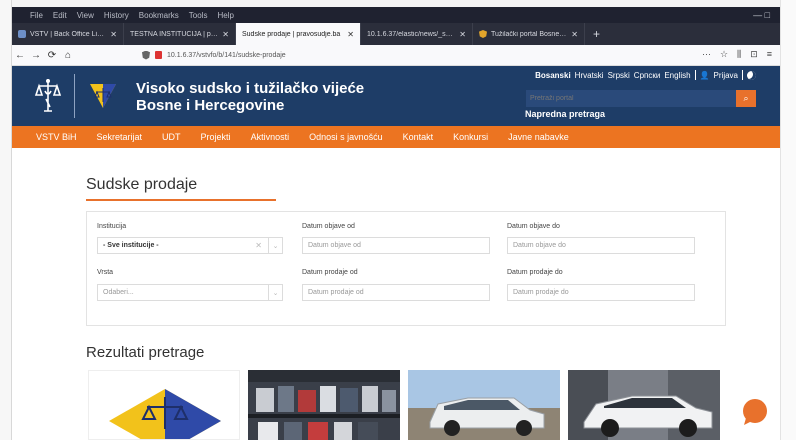 This screenshot has width=796, height=440. Describe the element at coordinates (739, 54) in the screenshot. I see `library-icon: ⫼` at that location.